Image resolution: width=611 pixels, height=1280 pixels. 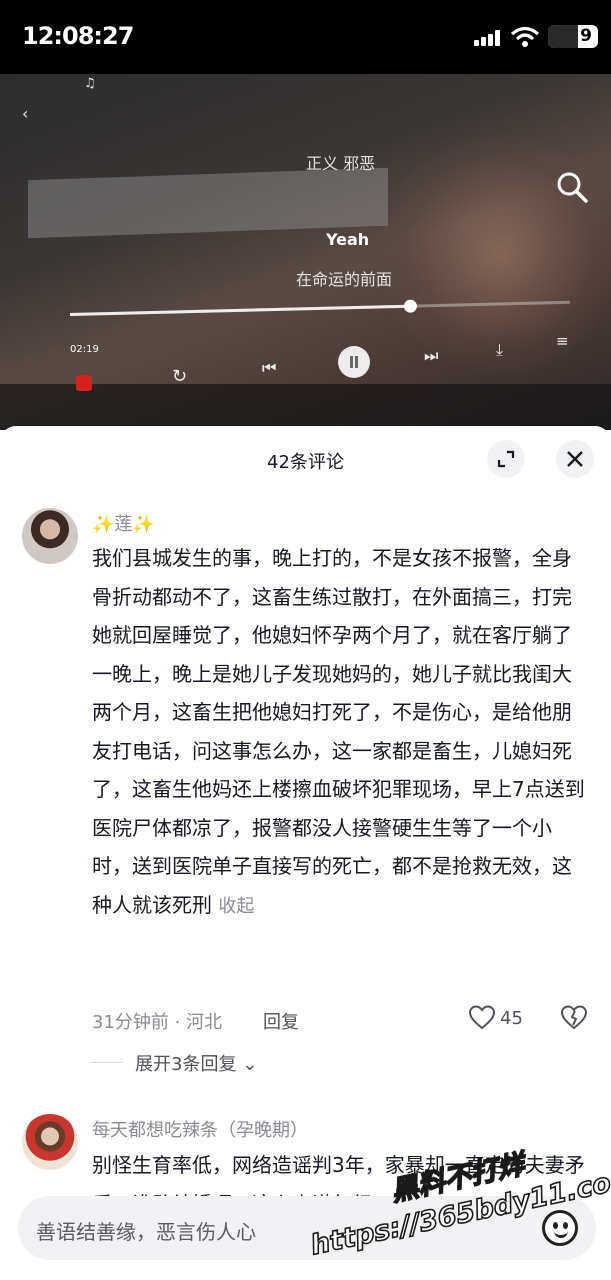 What do you see at coordinates (281, 1021) in the screenshot?
I see `reply-button: 回复` at bounding box center [281, 1021].